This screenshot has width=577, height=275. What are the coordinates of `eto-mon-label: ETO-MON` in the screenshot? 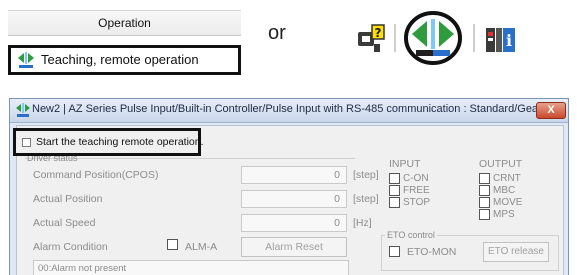 It's located at (432, 252).